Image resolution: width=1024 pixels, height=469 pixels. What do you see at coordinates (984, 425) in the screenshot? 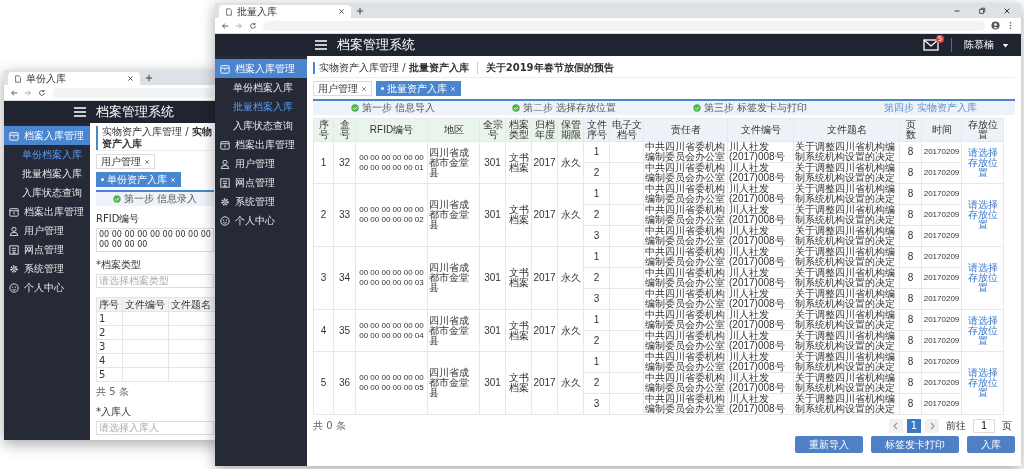
I see `page-input: 1` at bounding box center [984, 425].